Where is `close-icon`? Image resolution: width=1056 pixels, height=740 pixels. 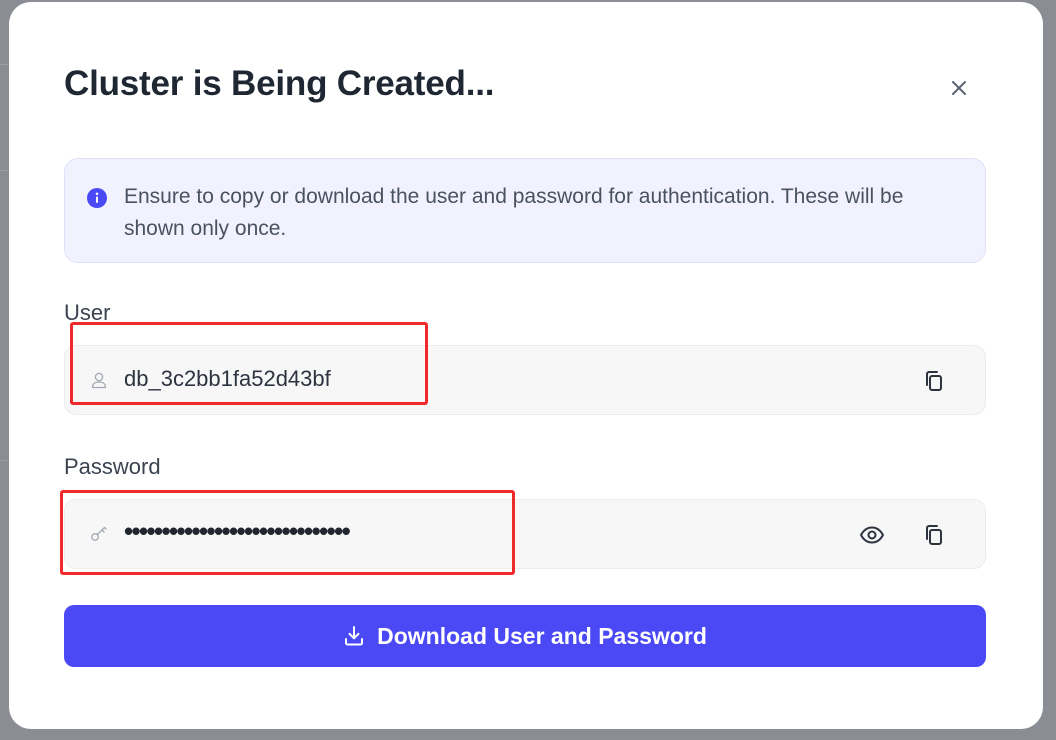 close-icon is located at coordinates (959, 88).